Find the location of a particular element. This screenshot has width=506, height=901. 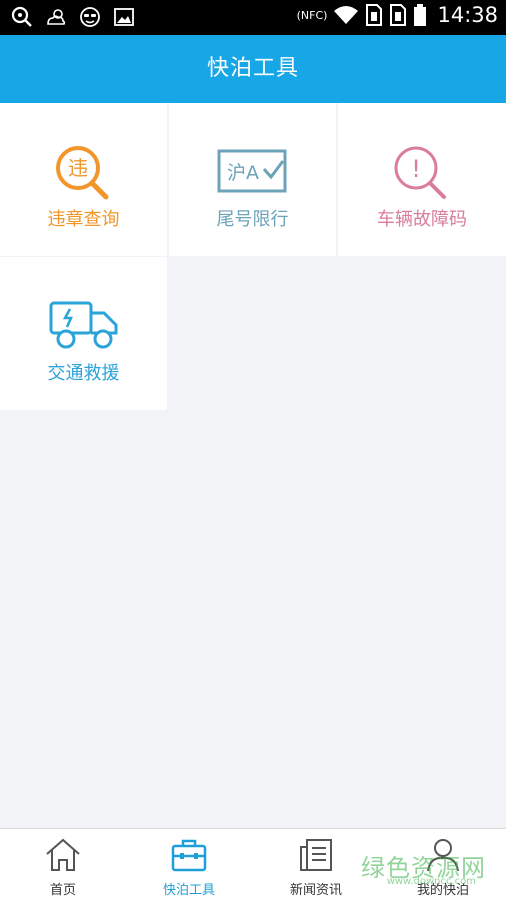

tool-label: 车辆故障码 is located at coordinates (422, 219).